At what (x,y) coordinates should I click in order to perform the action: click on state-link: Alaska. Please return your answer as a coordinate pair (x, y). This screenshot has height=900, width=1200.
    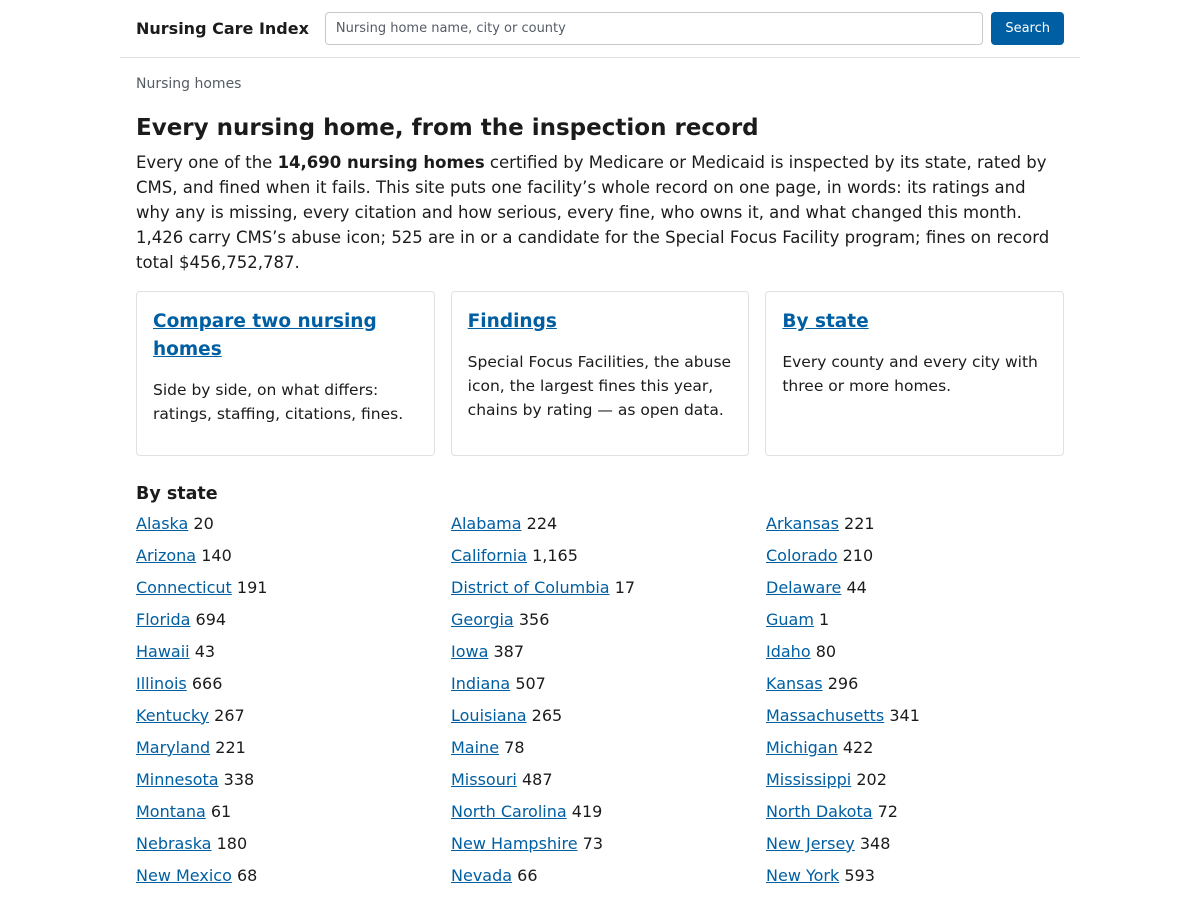
    Looking at the image, I should click on (162, 523).